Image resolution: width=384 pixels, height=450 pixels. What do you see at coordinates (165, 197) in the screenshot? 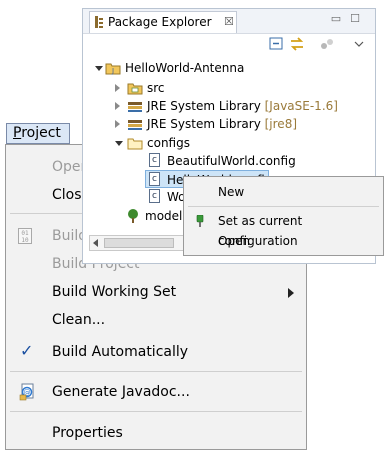
I see `tree-item-wo-config: c Wo` at bounding box center [165, 197].